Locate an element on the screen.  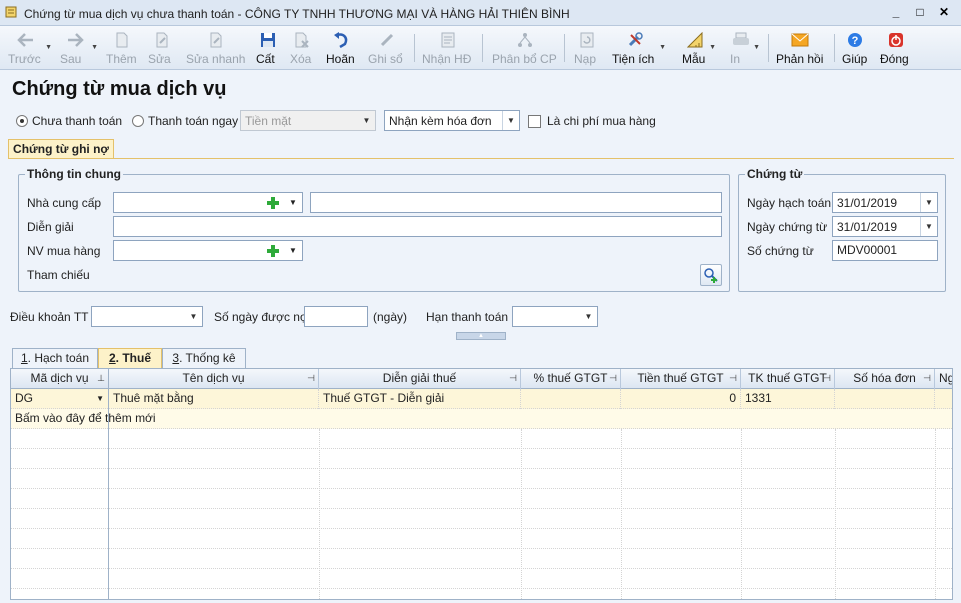
allocation-icon is located at coordinates (525, 40).